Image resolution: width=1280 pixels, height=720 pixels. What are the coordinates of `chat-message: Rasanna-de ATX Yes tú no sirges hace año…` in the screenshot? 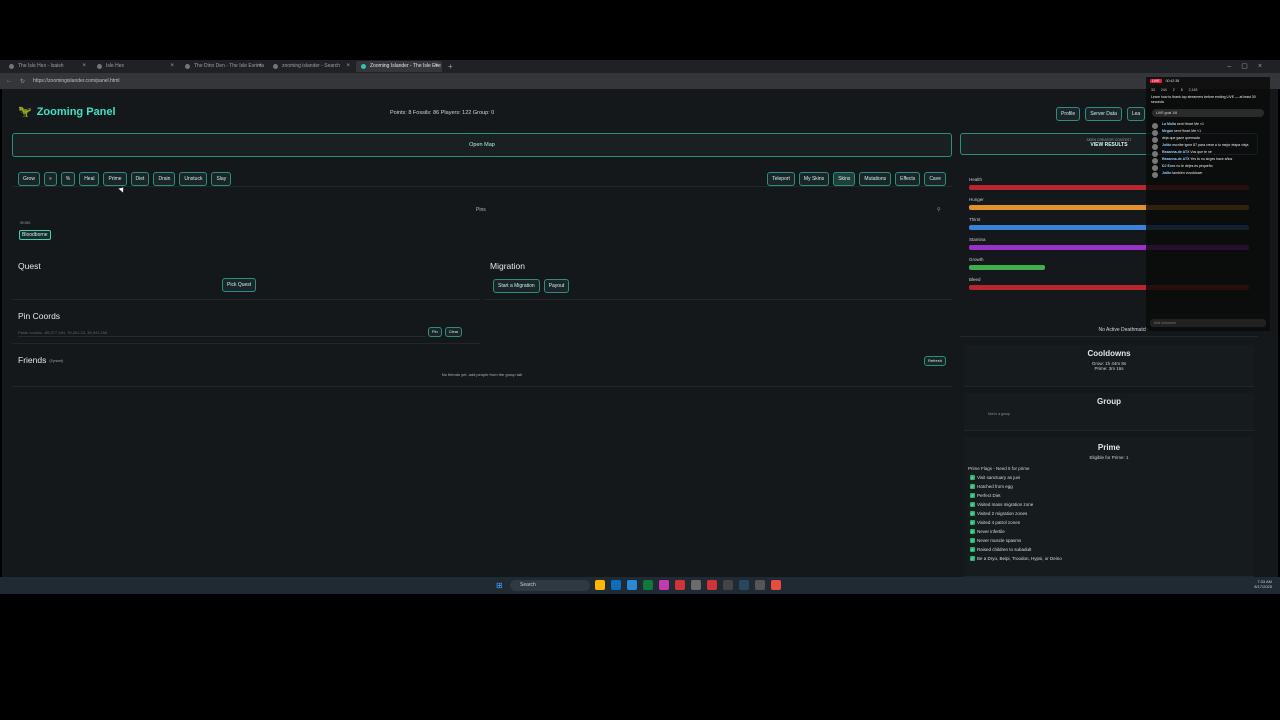 It's located at (1208, 160).